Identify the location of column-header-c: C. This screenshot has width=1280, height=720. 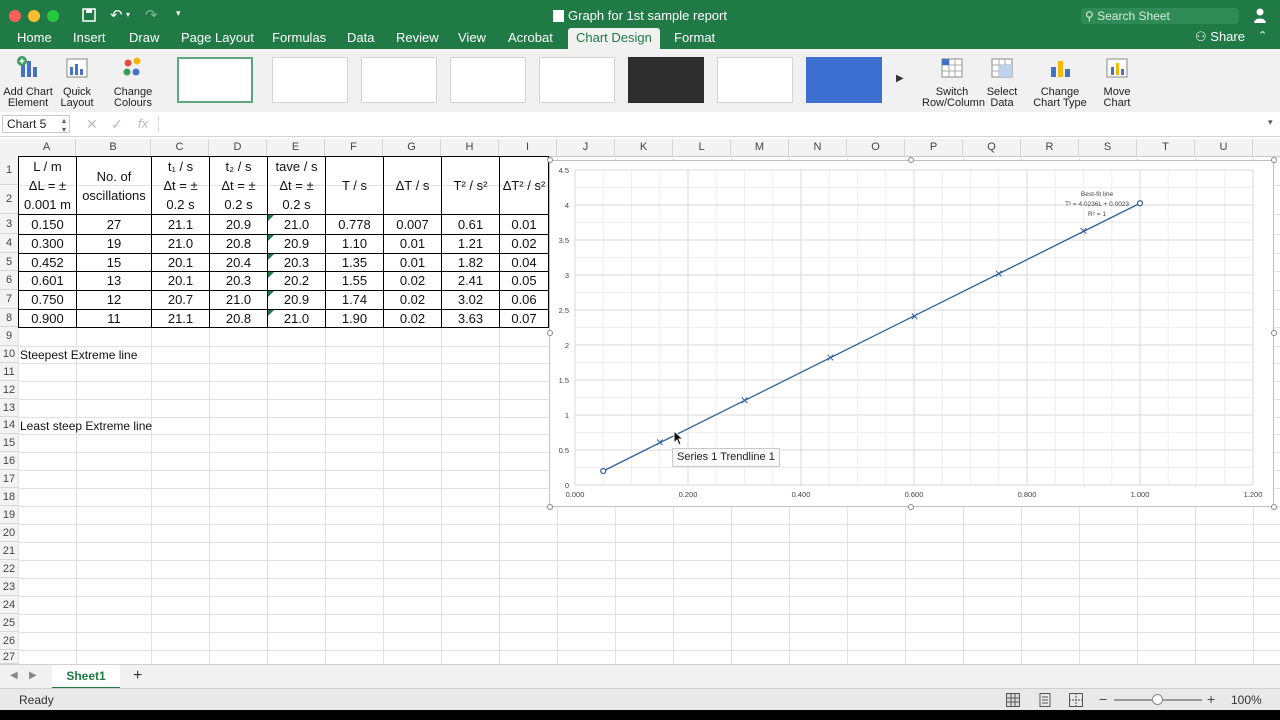
(180, 147).